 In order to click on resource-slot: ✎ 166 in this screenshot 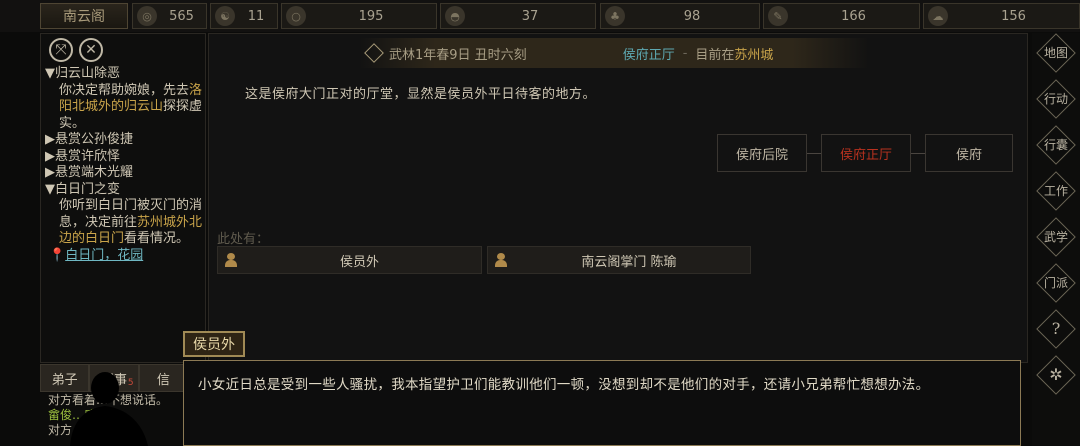, I will do `click(841, 16)`.